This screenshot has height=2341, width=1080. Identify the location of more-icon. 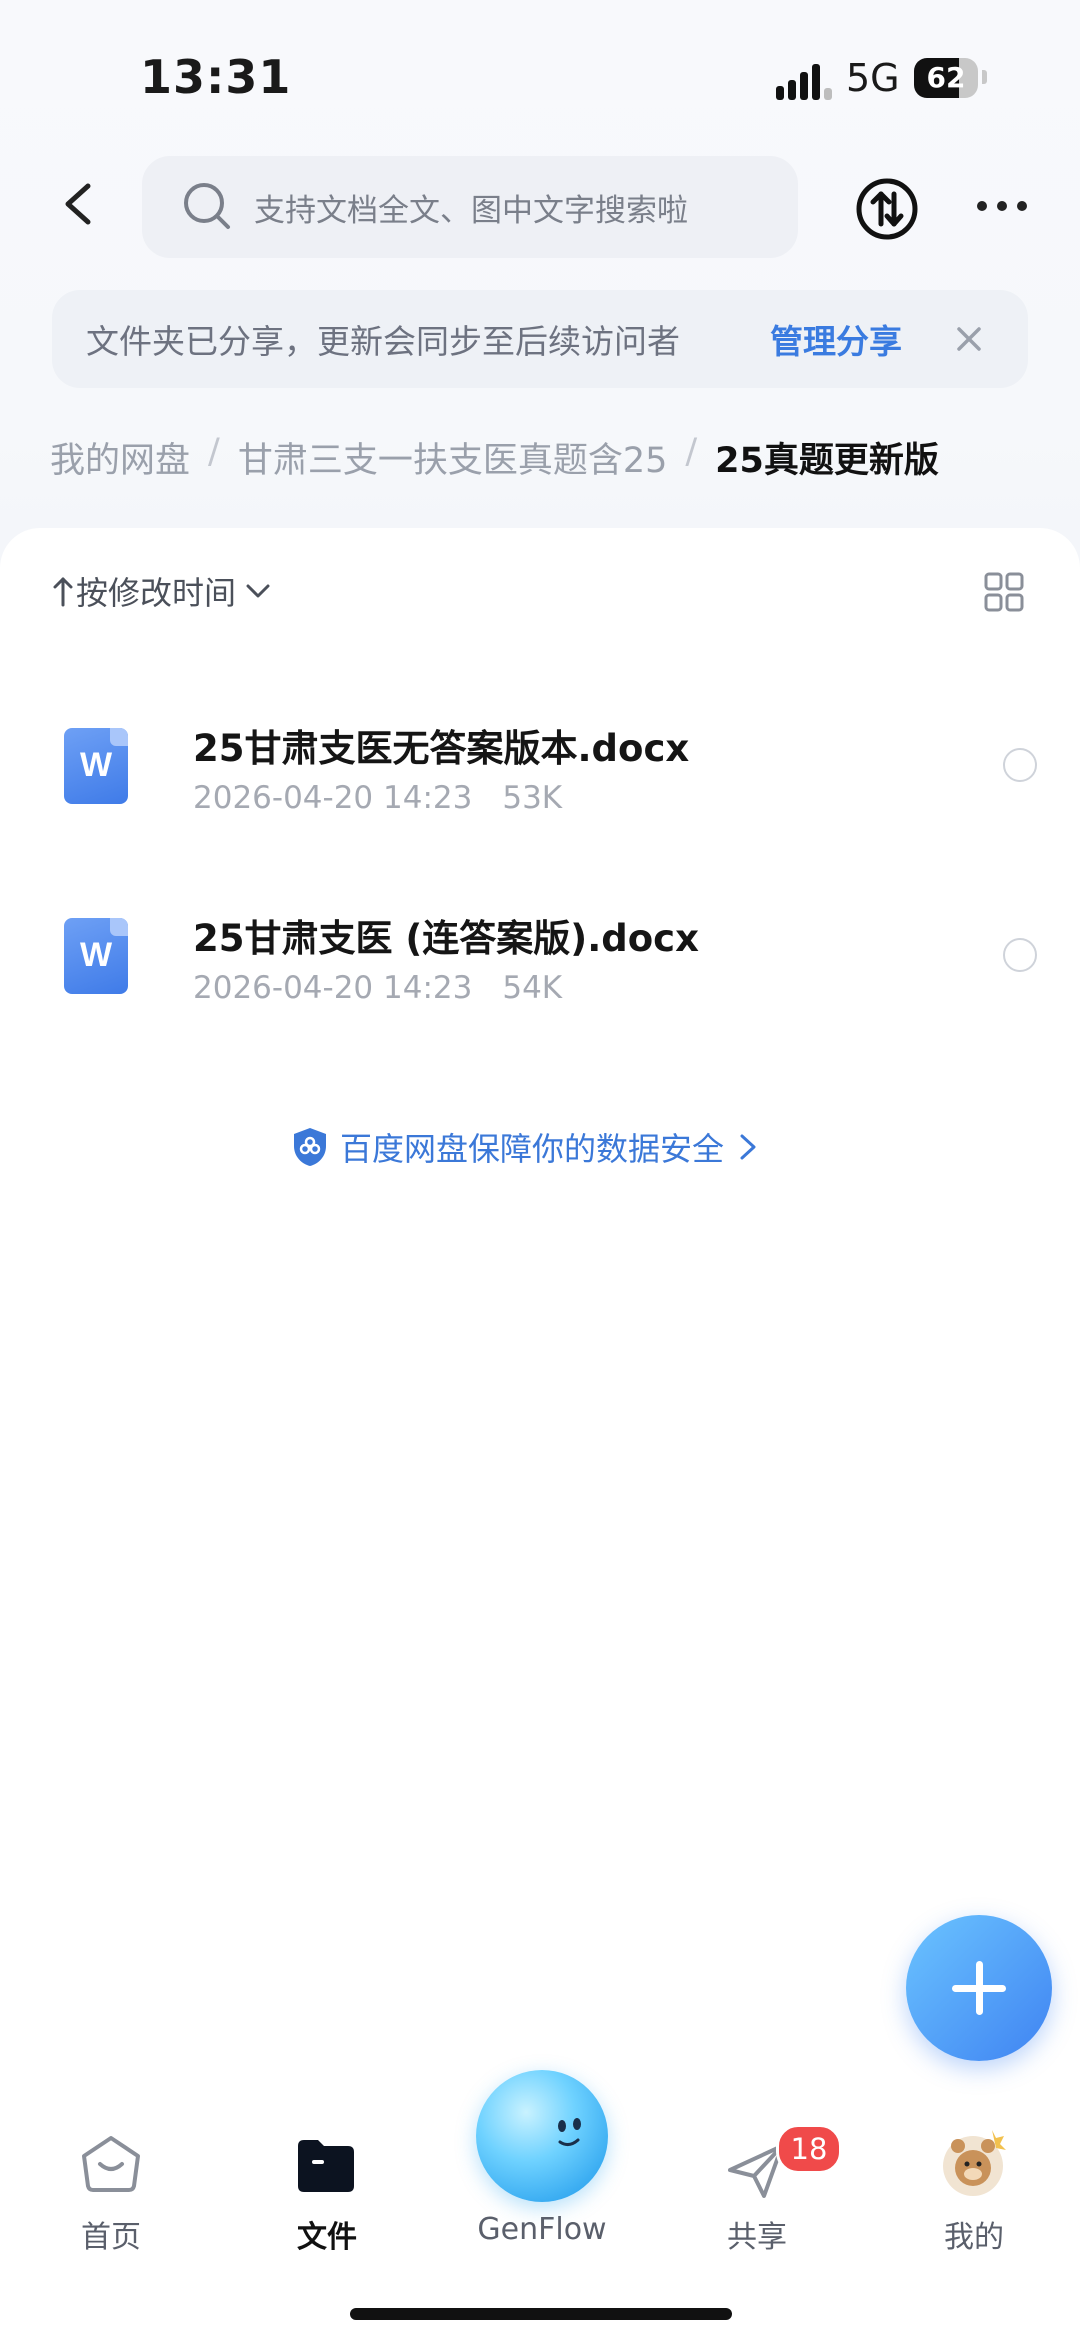
(1002, 206).